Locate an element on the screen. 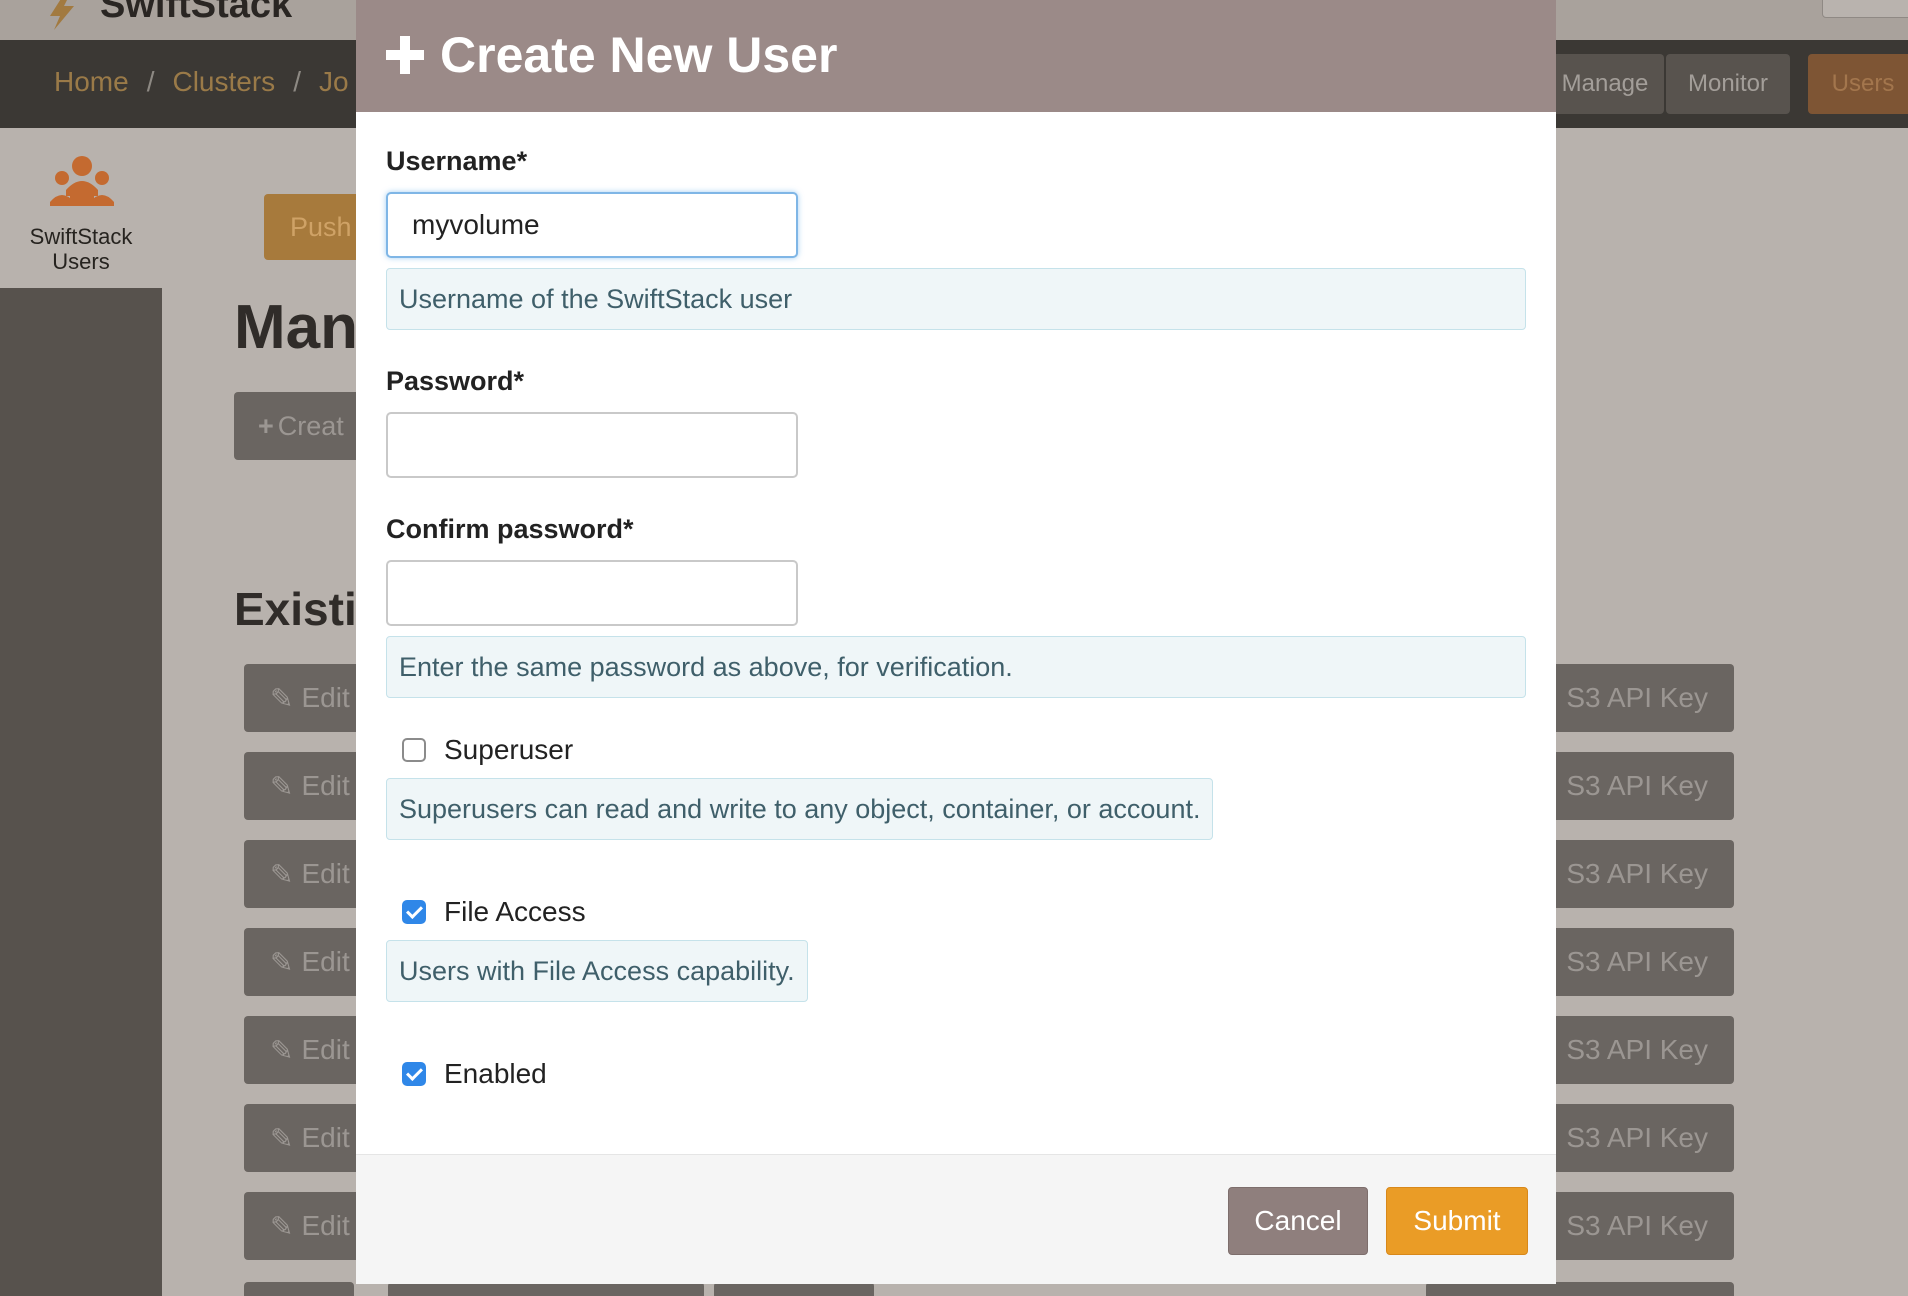  plus-icon is located at coordinates (405, 55).